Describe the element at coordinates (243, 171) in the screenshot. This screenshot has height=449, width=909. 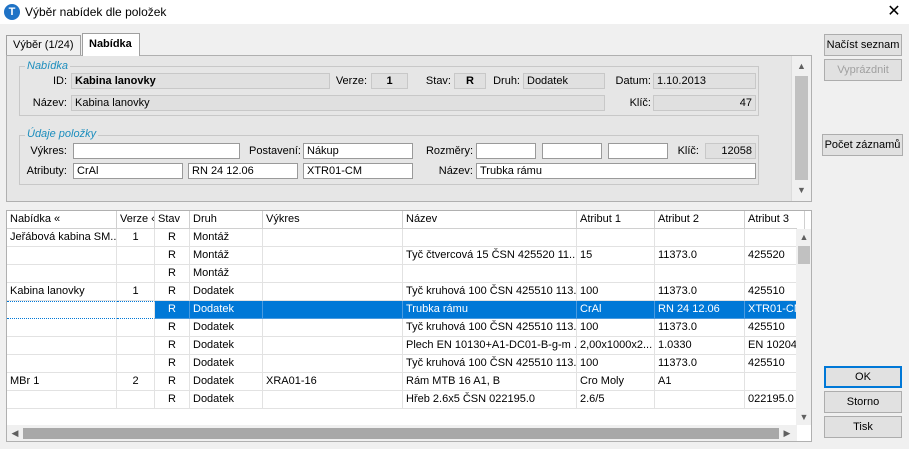
I see `atribut-input-2: RN 24 12.06` at that location.